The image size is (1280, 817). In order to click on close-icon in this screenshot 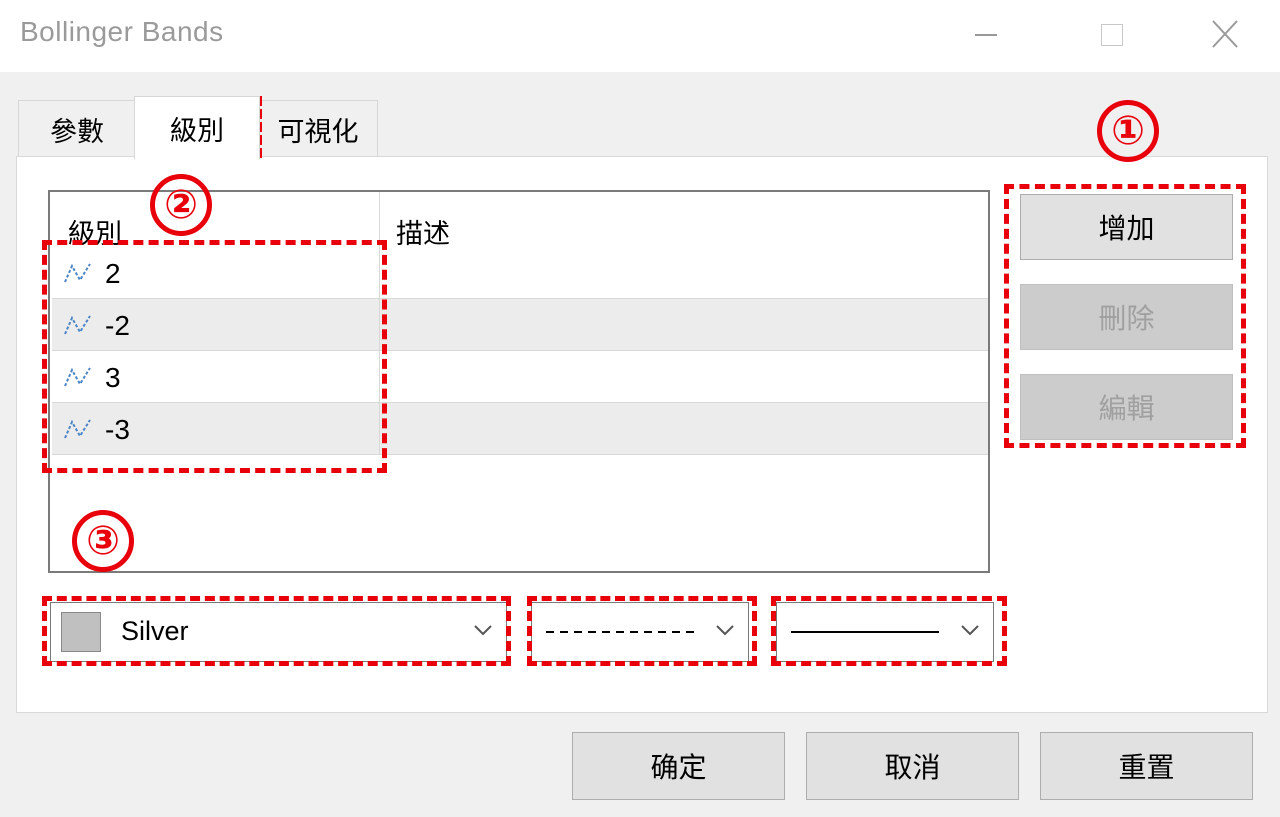, I will do `click(1225, 35)`.